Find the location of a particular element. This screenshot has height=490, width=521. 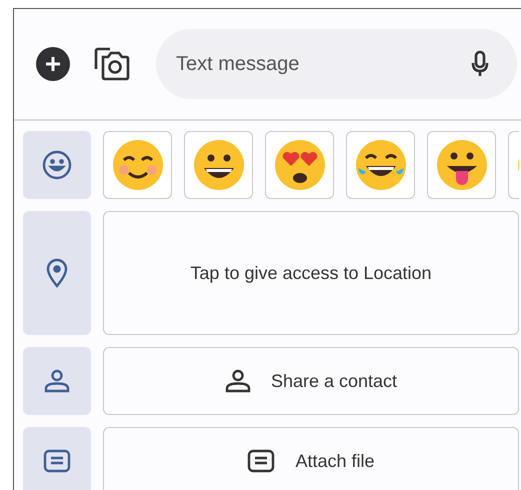

smiley-icon is located at coordinates (57, 165).